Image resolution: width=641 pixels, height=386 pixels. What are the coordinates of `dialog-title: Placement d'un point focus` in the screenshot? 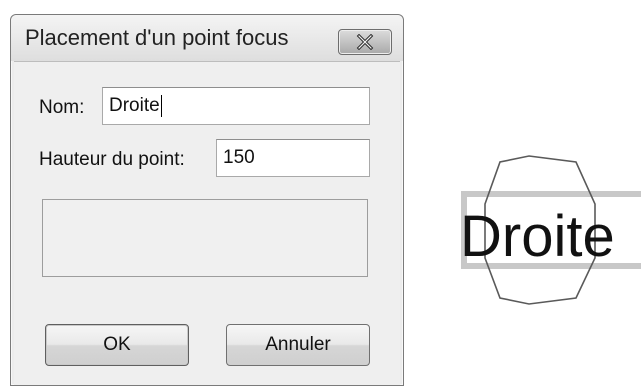 It's located at (157, 37).